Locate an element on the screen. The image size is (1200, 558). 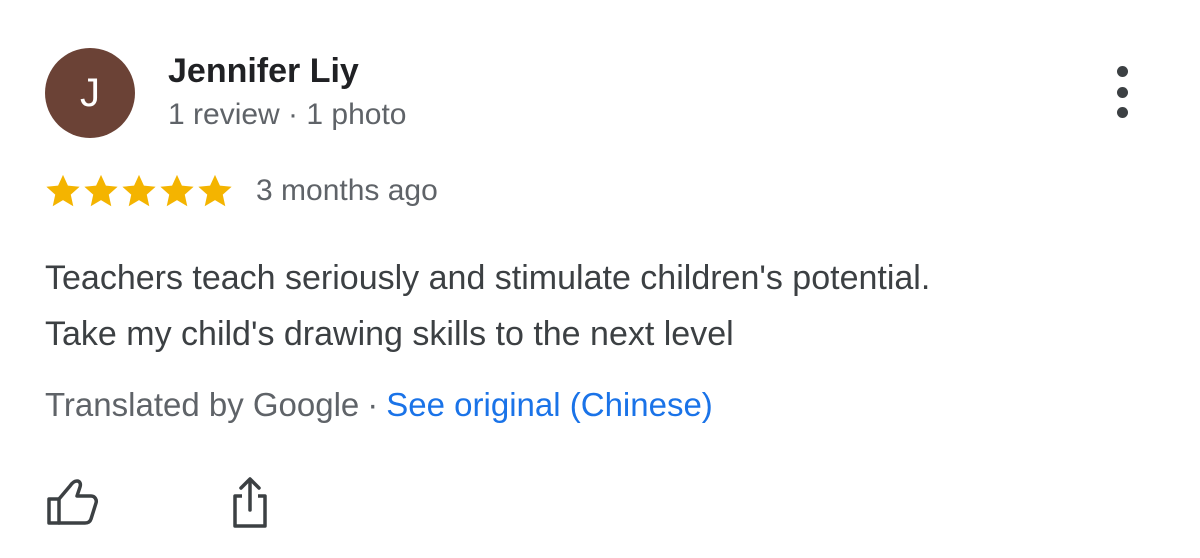
author-name: Jennifer Liy is located at coordinates (263, 71).